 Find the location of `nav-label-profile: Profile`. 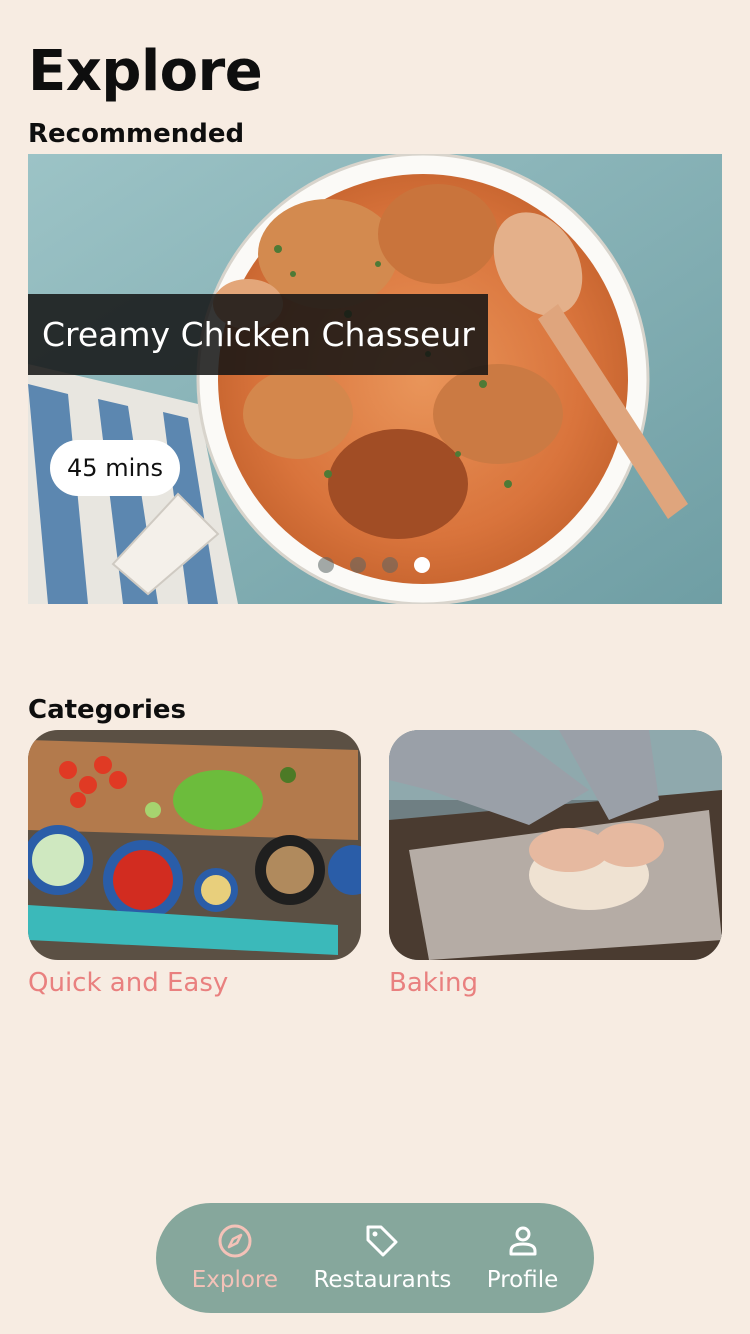

nav-label-profile: Profile is located at coordinates (522, 1280).